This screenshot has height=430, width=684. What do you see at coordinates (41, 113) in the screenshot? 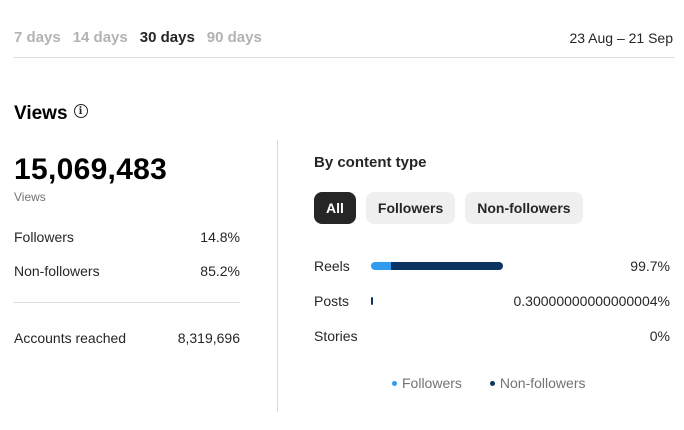
I see `views-title: Views` at bounding box center [41, 113].